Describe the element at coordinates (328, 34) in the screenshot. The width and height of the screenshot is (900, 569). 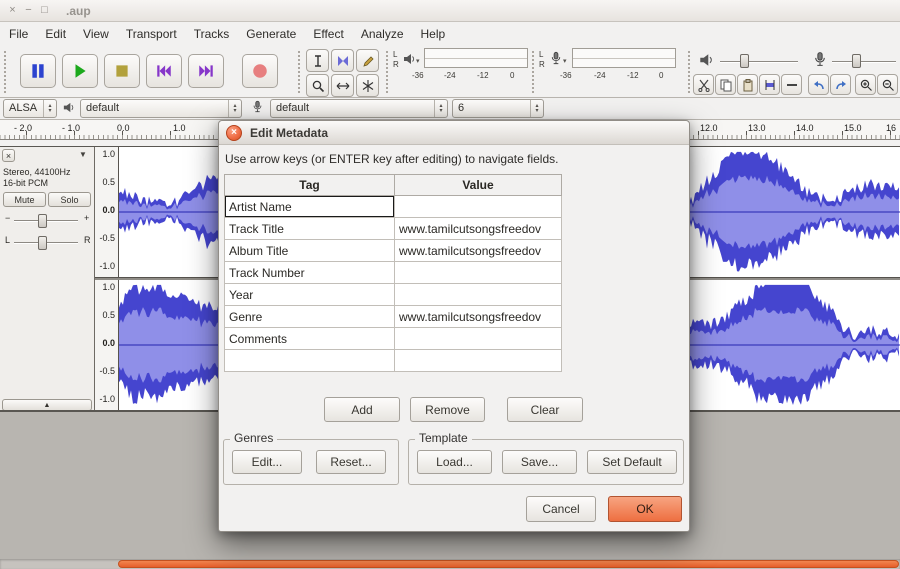
I see `menu-effect: Effect` at that location.